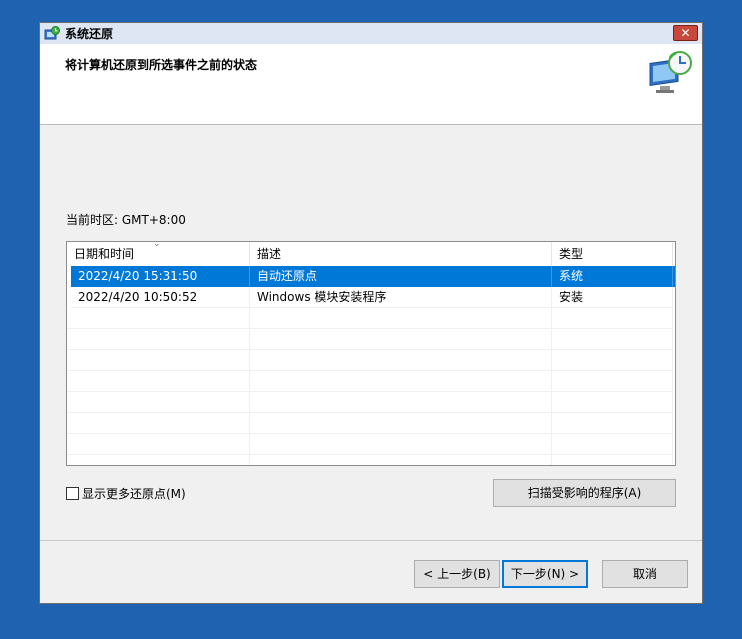 The width and height of the screenshot is (742, 639). Describe the element at coordinates (160, 297) in the screenshot. I see `row-date: 2022/4/20 10:50:52` at that location.